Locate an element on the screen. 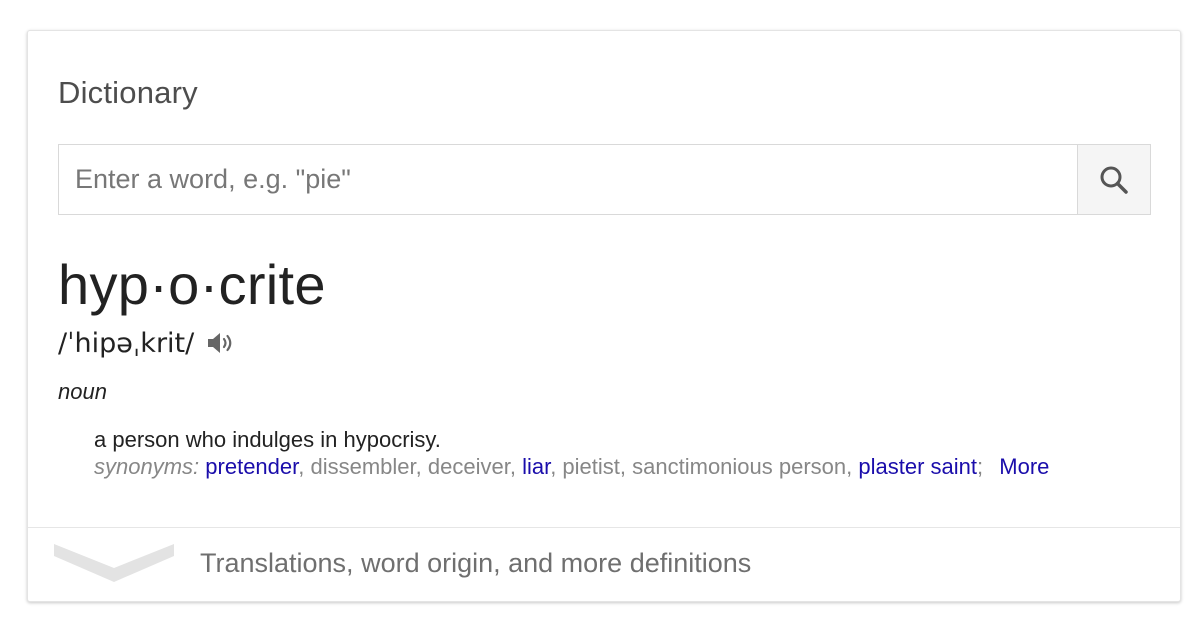  synonym-link: liar is located at coordinates (536, 466).